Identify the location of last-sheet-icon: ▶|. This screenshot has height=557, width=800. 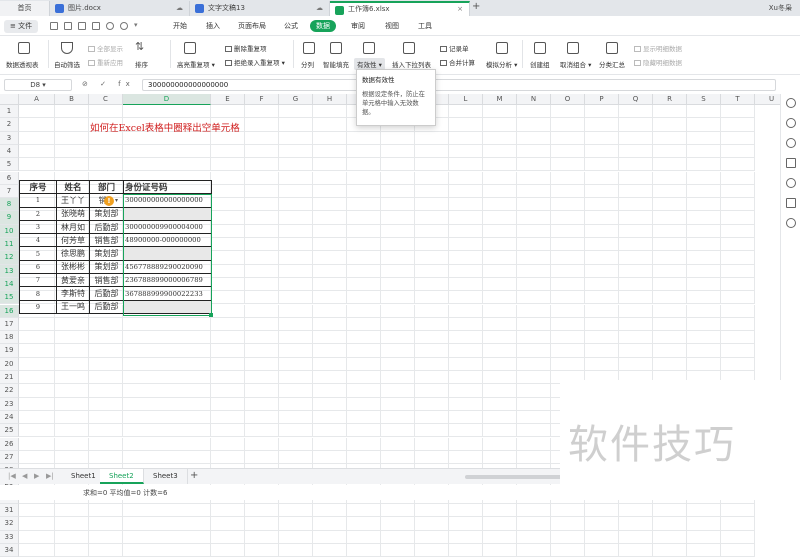
(50, 476).